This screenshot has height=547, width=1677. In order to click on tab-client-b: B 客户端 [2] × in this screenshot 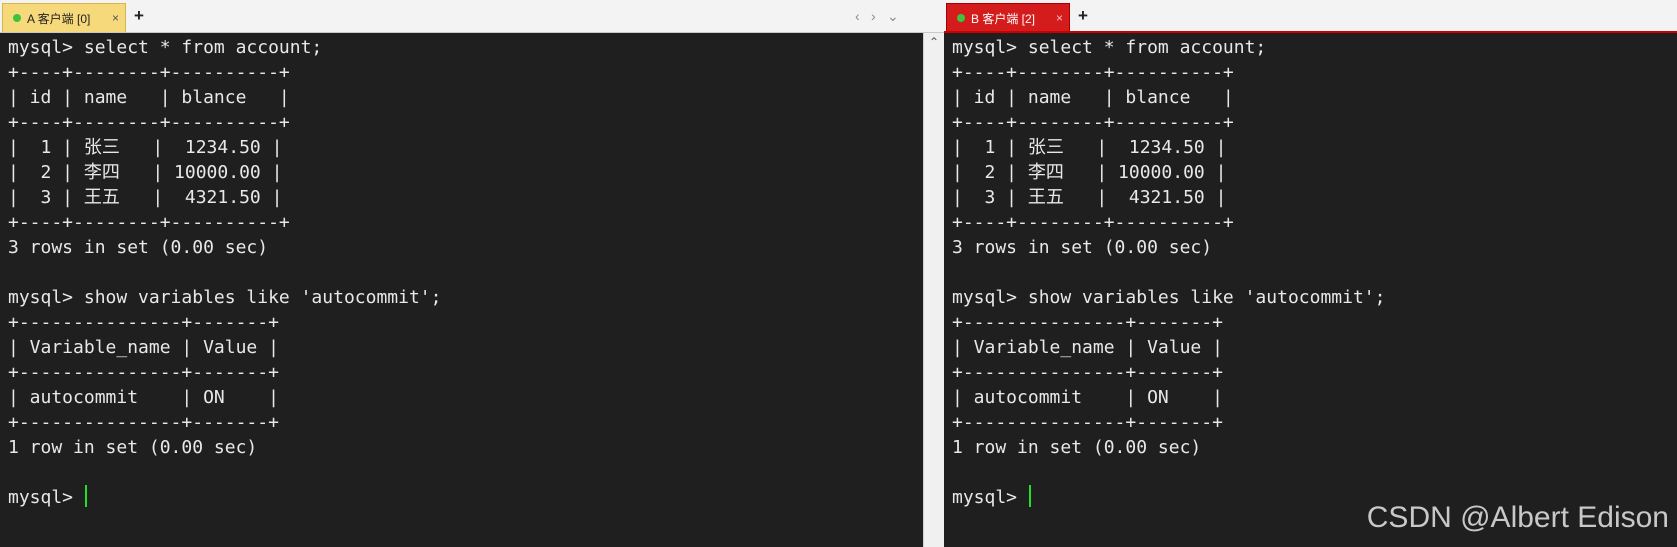, I will do `click(1008, 17)`.